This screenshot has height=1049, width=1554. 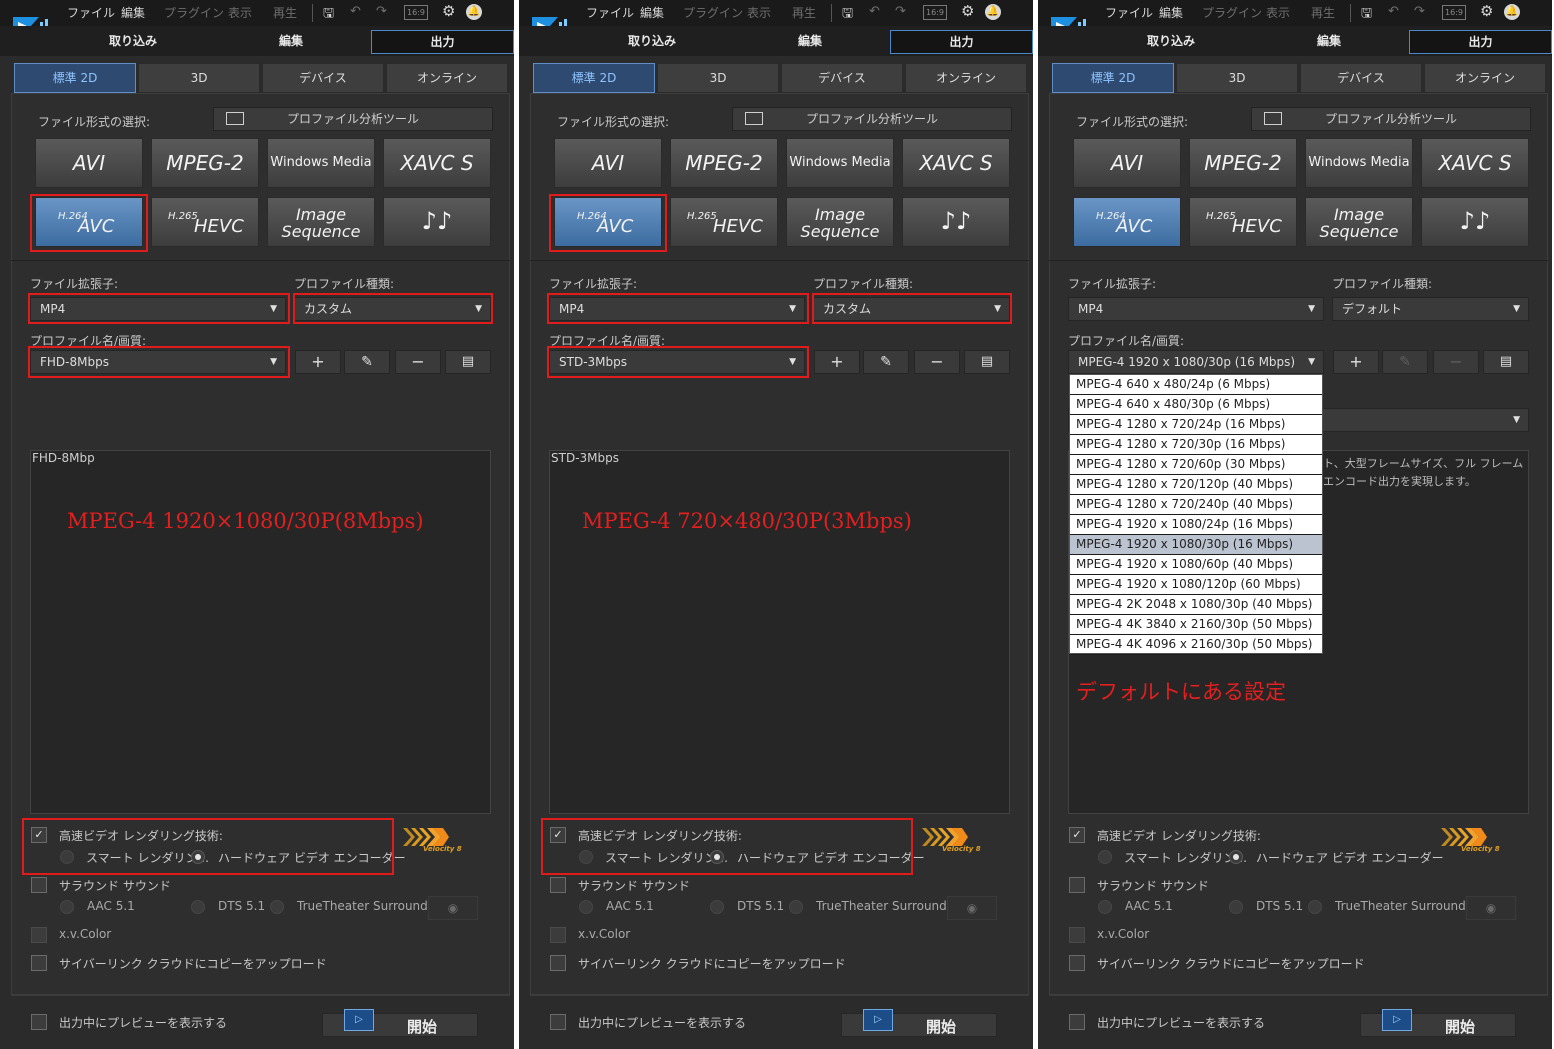 I want to click on dropdown-option: MPEG-4 1280 x 720/30p (16 Mbps), so click(x=1196, y=445).